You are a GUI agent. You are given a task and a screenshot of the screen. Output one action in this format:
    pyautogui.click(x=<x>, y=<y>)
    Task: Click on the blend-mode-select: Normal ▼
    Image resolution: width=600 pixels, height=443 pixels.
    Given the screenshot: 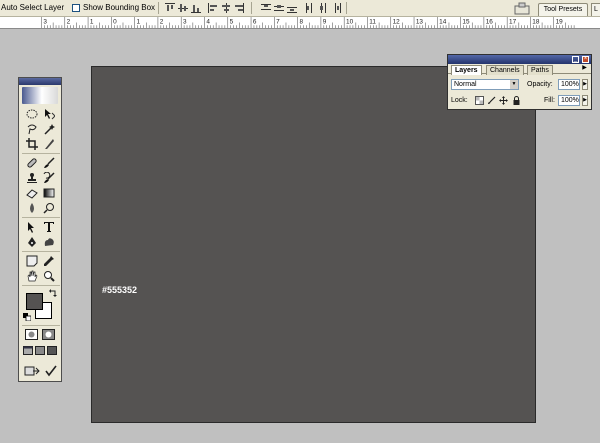 What is the action you would take?
    pyautogui.click(x=485, y=84)
    